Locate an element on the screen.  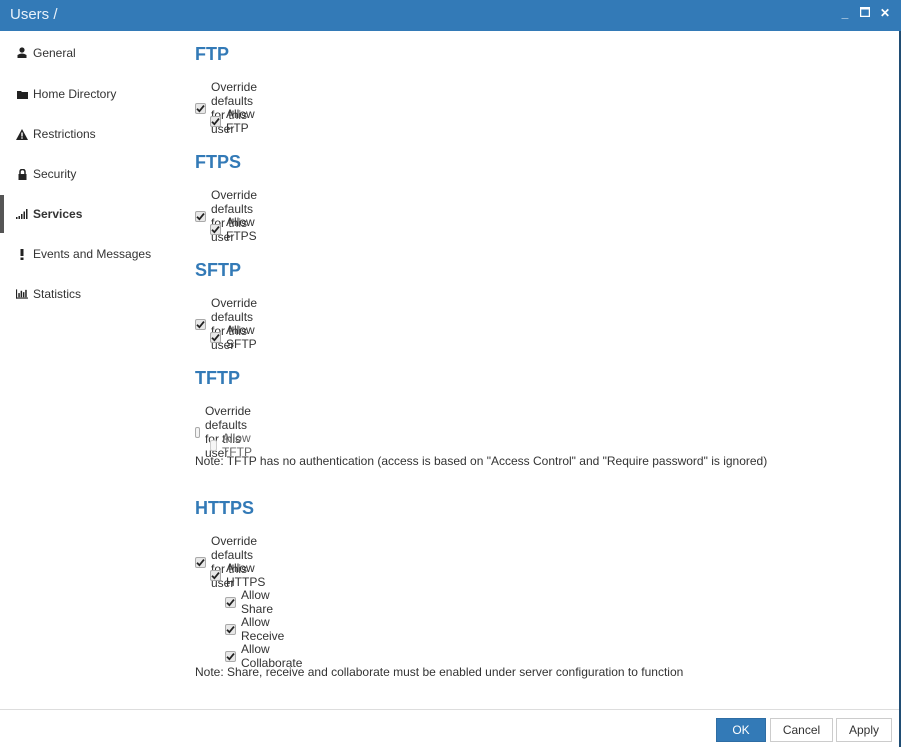
sidebar-item-home-directory: Home Directory is located at coordinates (90, 94).